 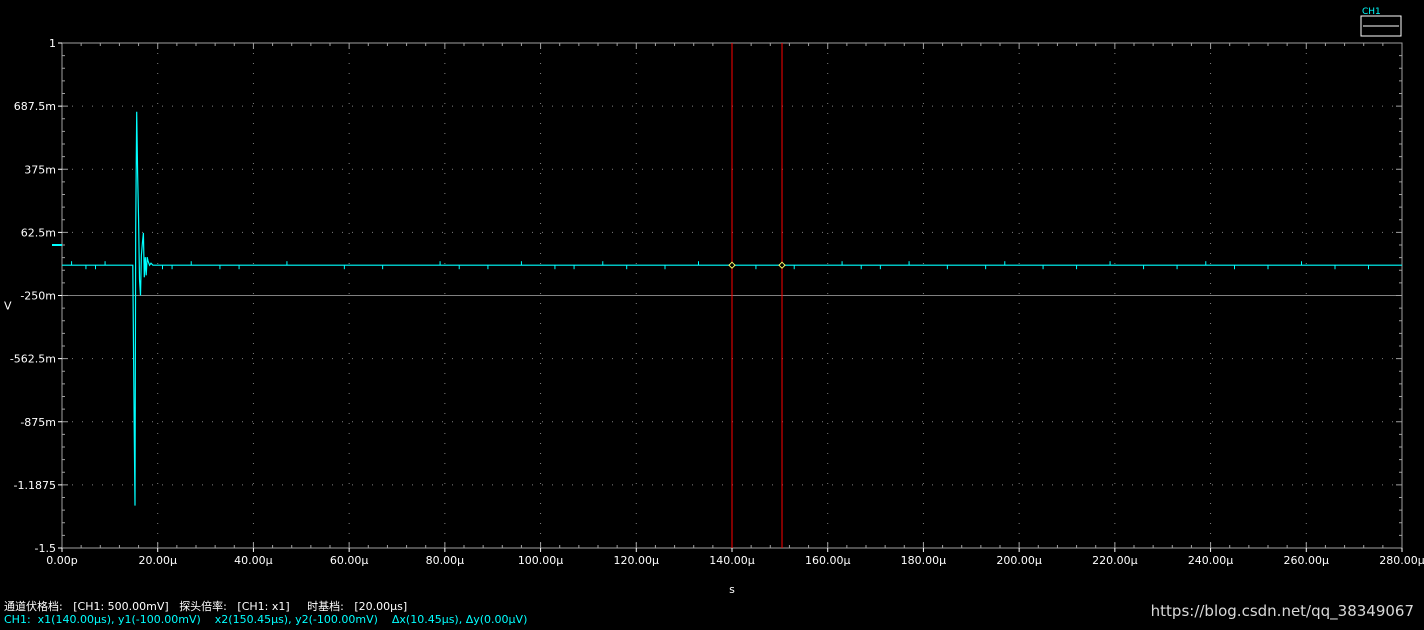 I want to click on cursor-channel: CH1:, so click(x=17, y=619).